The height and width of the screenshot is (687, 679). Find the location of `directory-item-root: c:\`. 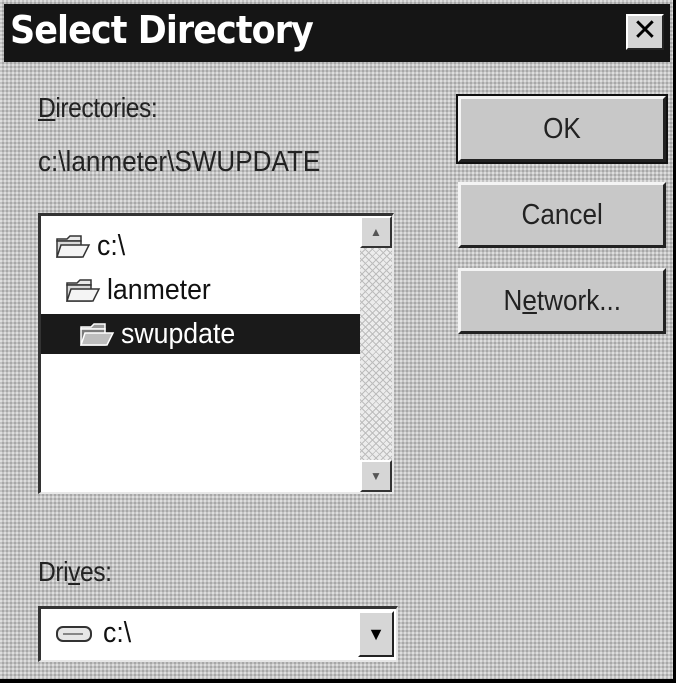

directory-item-root: c:\ is located at coordinates (205, 246).